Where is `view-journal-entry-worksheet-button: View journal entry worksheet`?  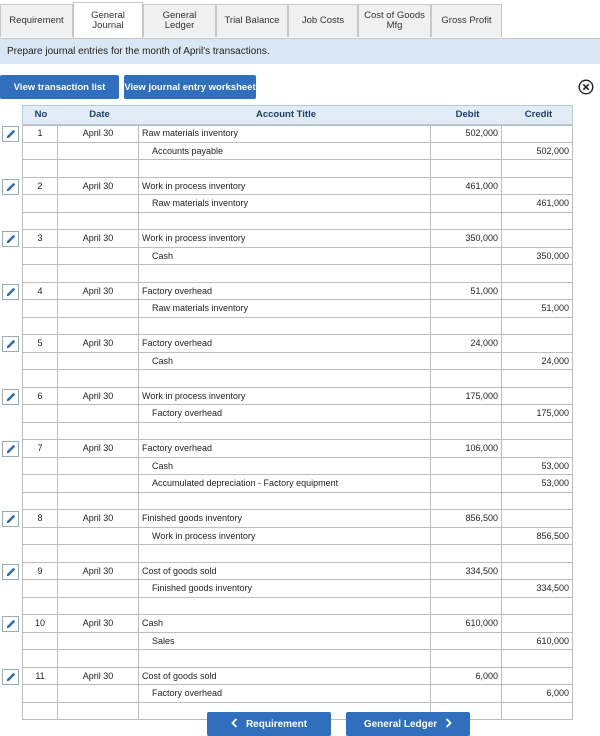
view-journal-entry-worksheet-button: View journal entry worksheet is located at coordinates (190, 87).